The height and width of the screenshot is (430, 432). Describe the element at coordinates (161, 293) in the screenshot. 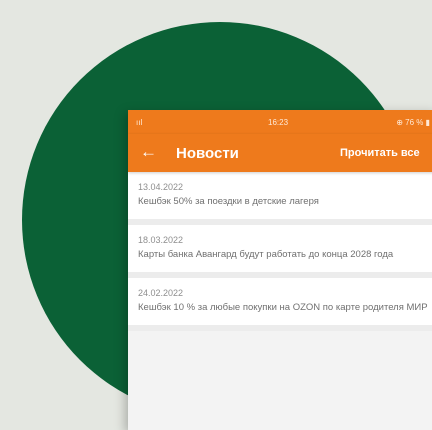

I see `news-date: 24.02.2022` at that location.